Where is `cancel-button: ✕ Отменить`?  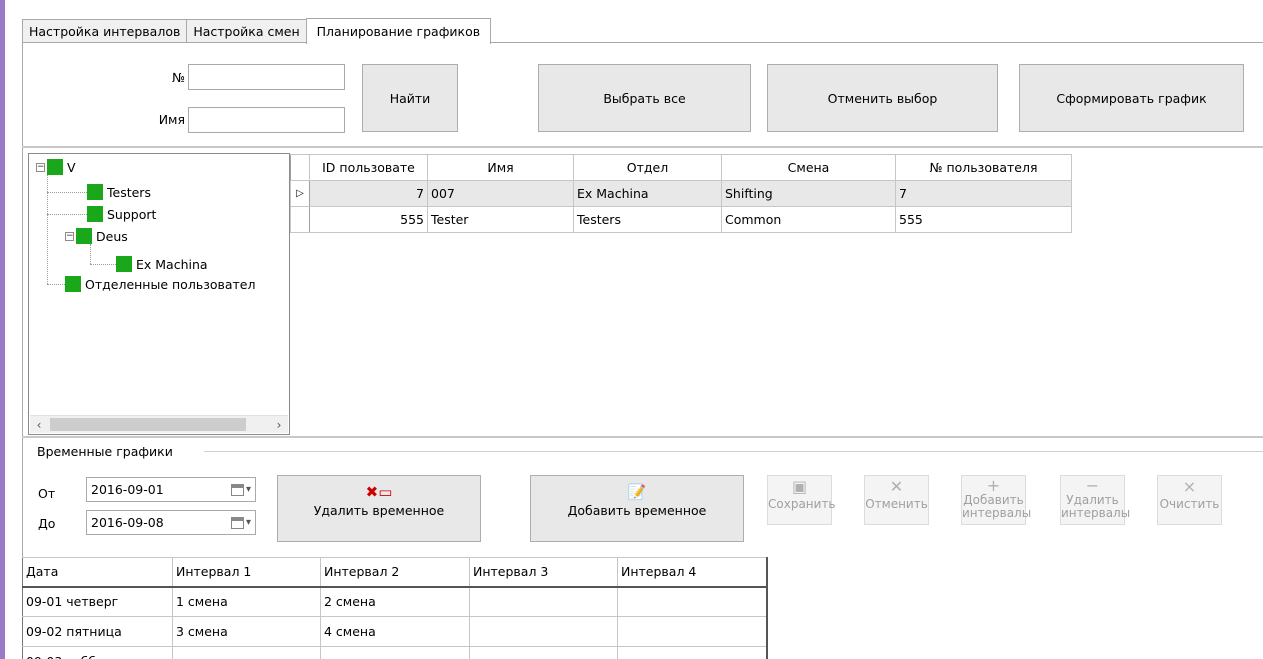 cancel-button: ✕ Отменить is located at coordinates (896, 500).